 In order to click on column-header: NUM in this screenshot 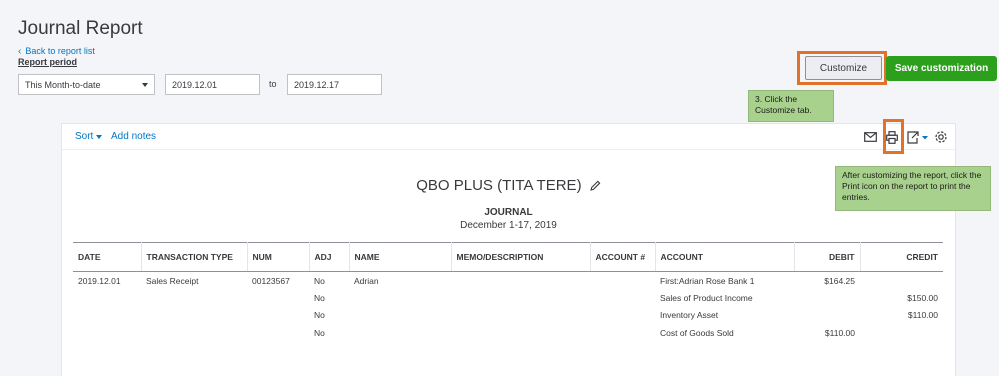, I will do `click(278, 257)`.